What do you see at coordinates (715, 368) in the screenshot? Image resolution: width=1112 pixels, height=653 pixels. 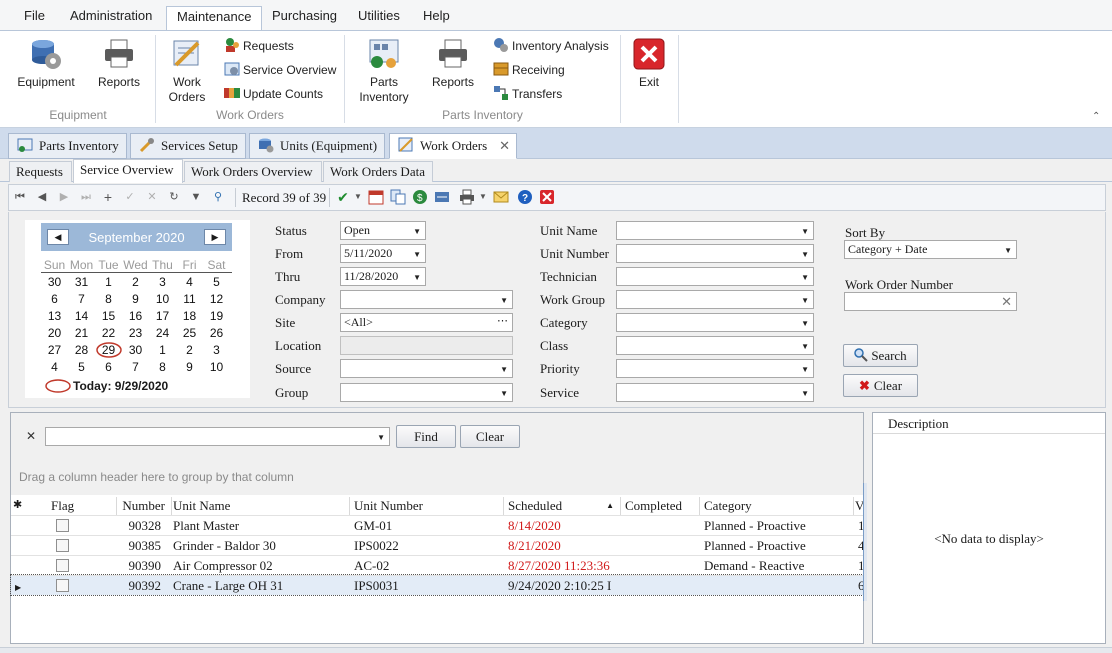 I see `priority-select: ▼` at bounding box center [715, 368].